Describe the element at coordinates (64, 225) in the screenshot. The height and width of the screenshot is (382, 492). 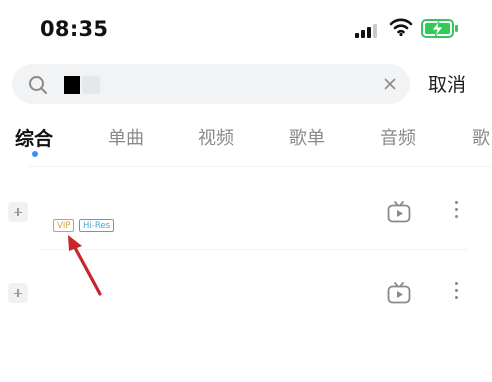
I see `vip-badge: VIP` at that location.